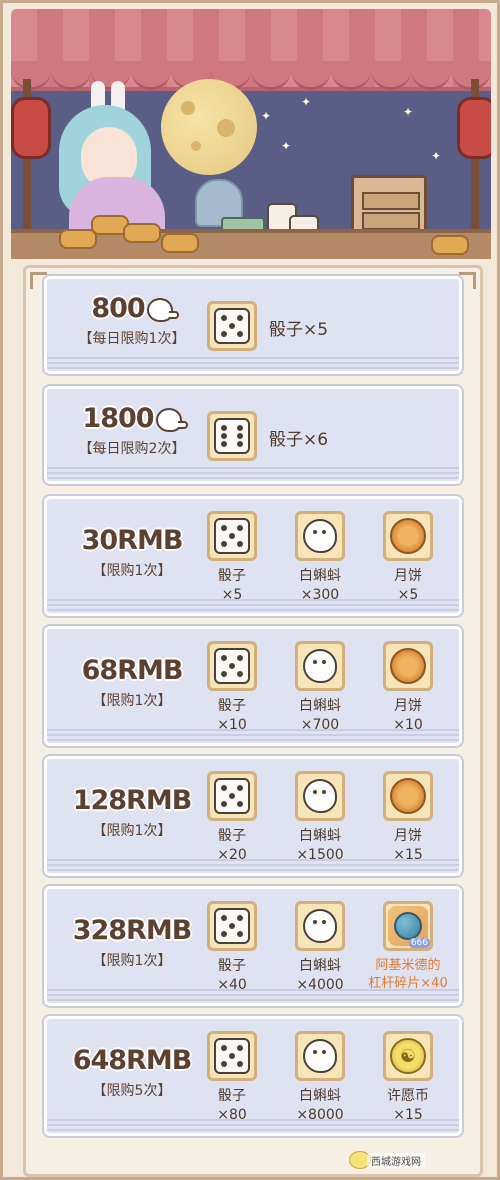 The width and height of the screenshot is (500, 1180). I want to click on offer-price: 30RMB, so click(132, 540).